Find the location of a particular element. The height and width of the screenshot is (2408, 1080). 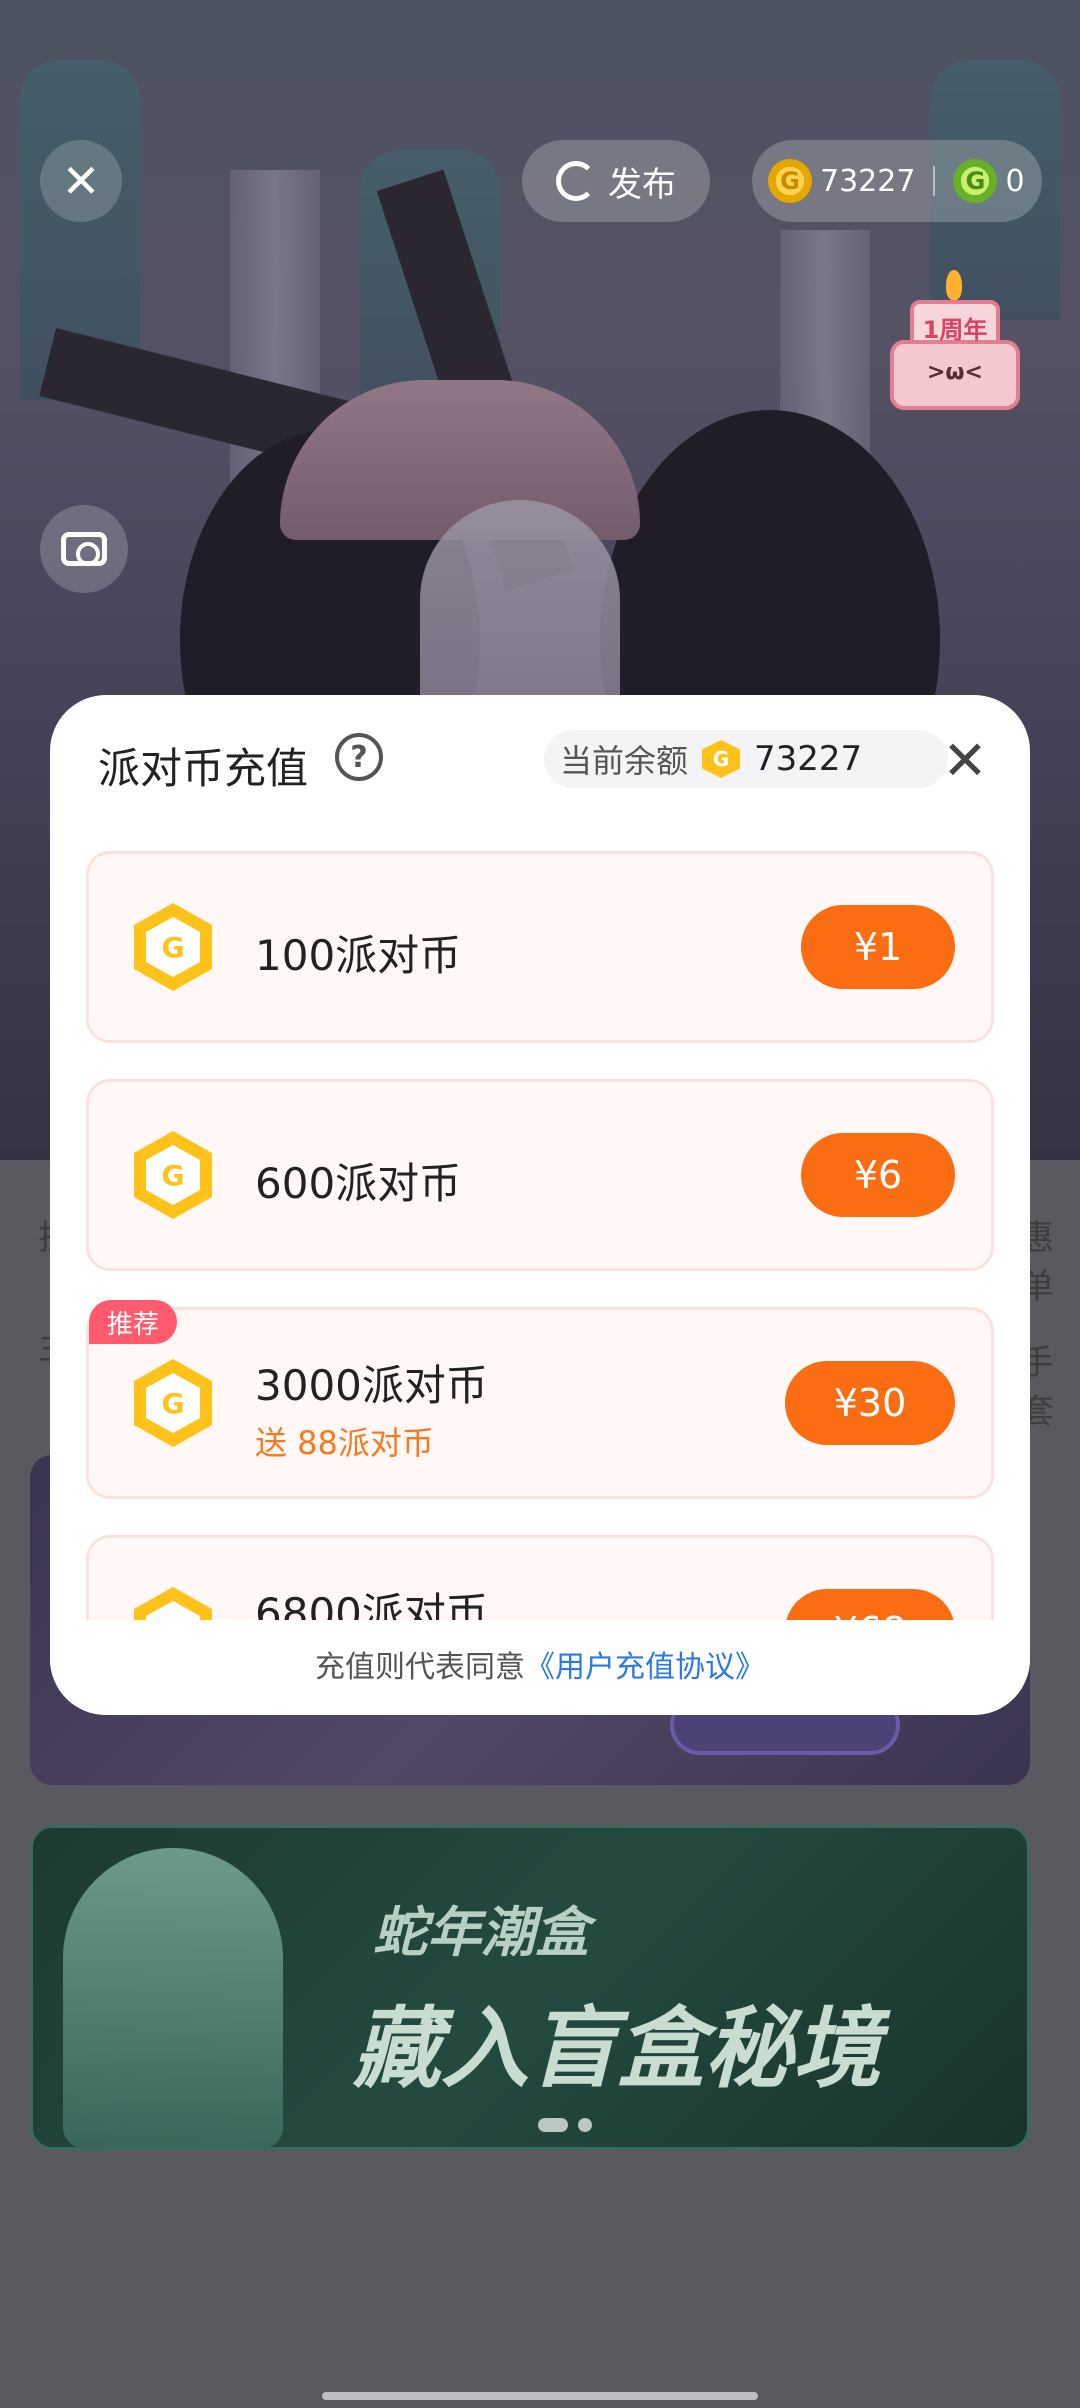

currency-balance-pill: G 73227 G 0 is located at coordinates (897, 181).